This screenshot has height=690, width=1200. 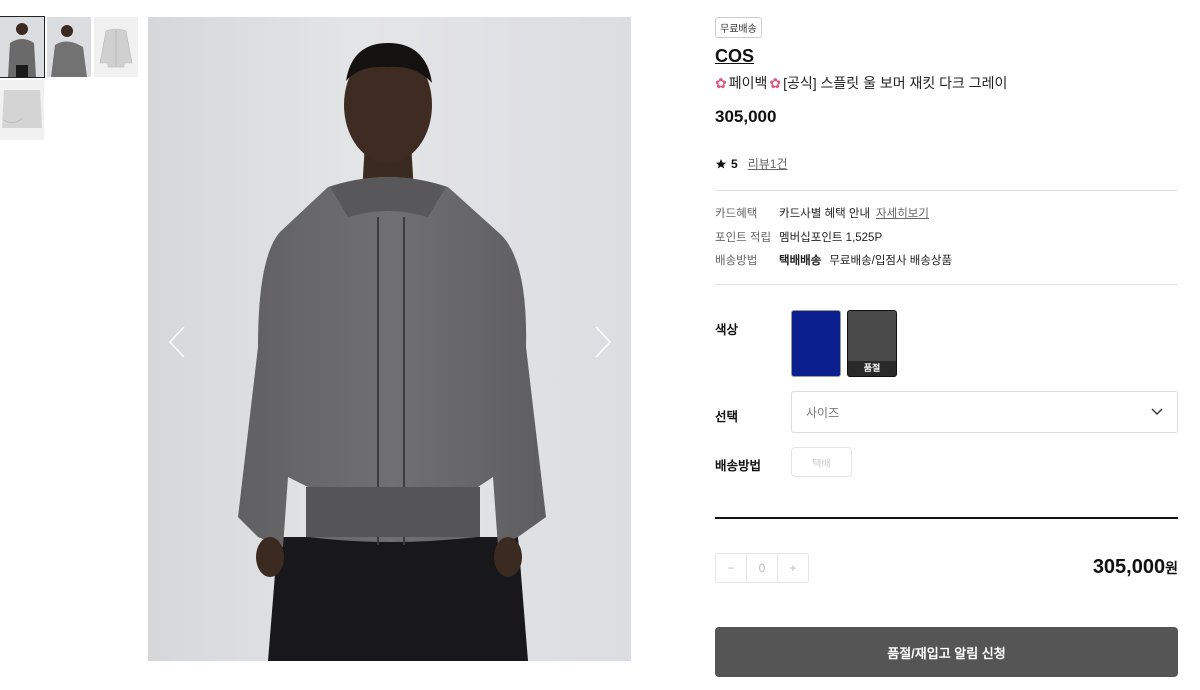 What do you see at coordinates (748, 83) in the screenshot?
I see `payback-label: 페이백` at bounding box center [748, 83].